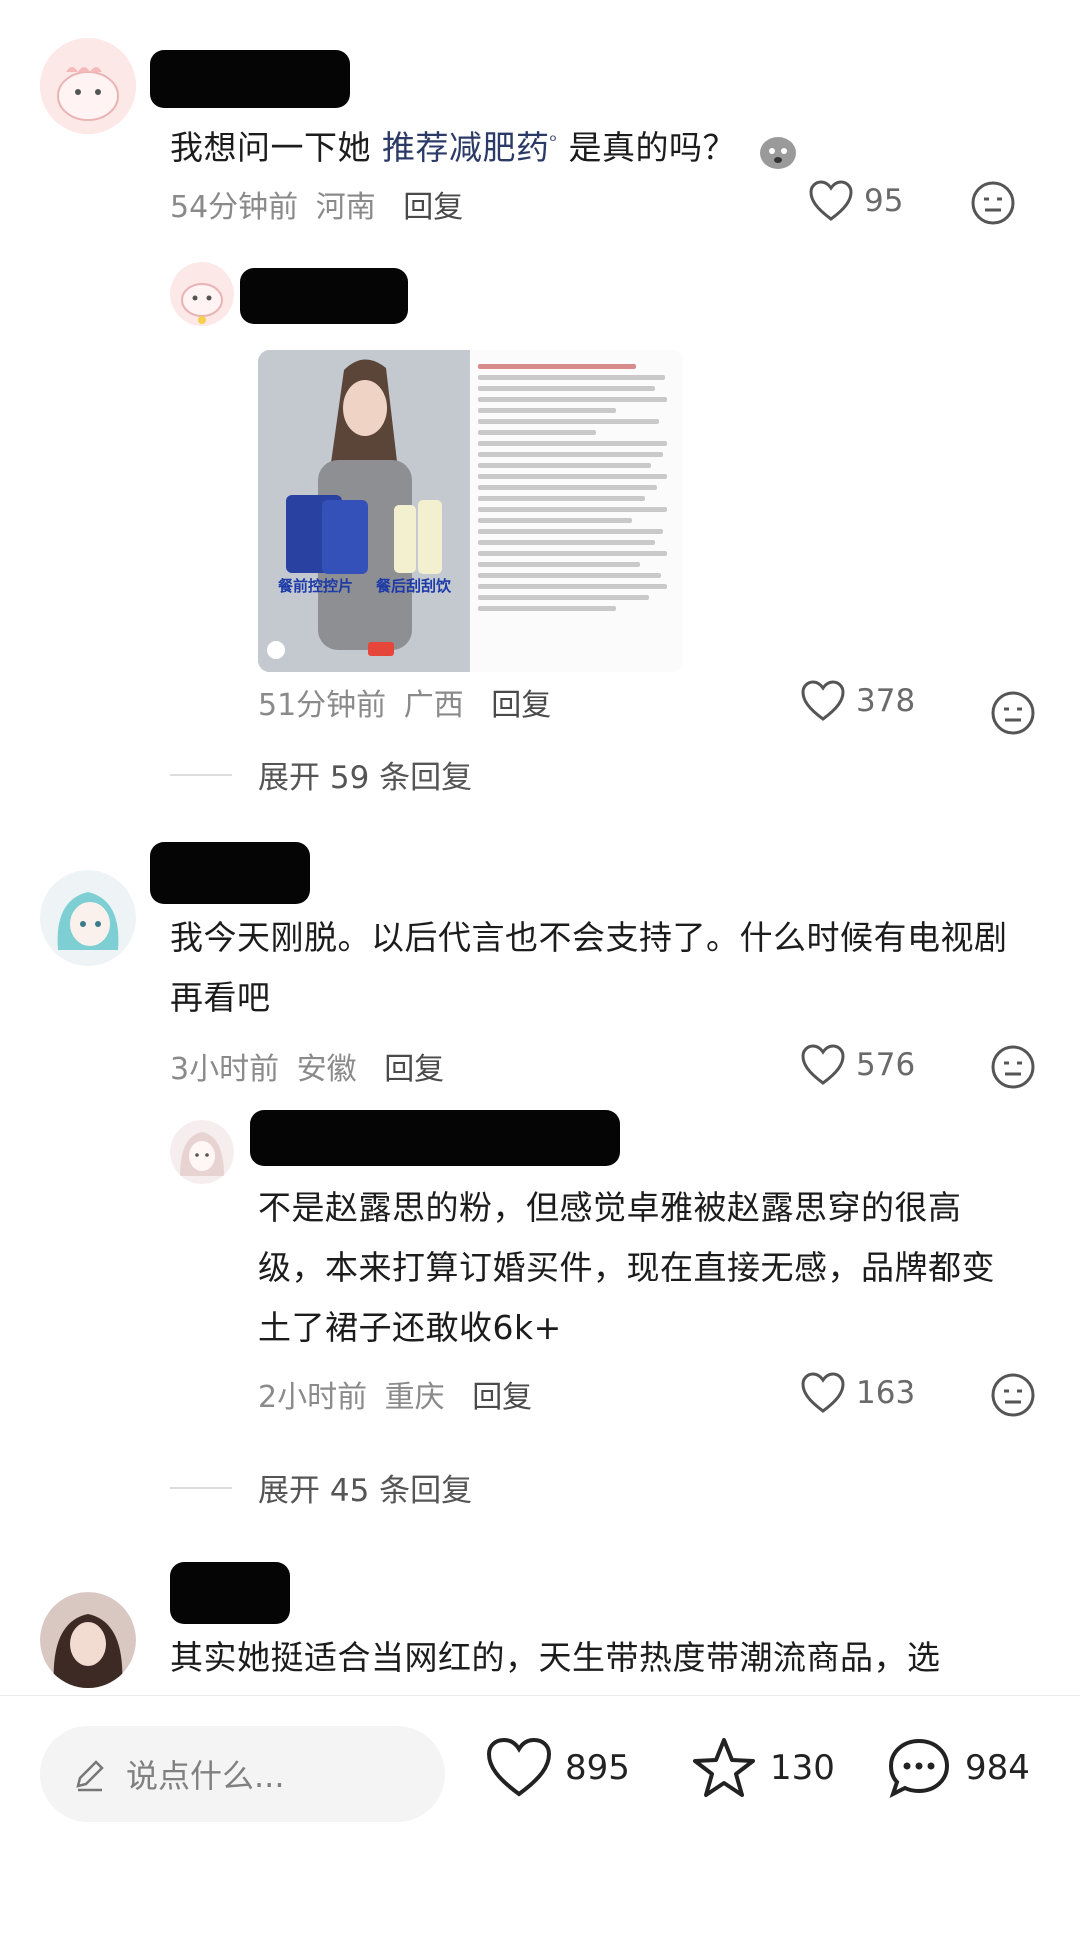 This screenshot has width=1080, height=1935. I want to click on comment-meta: 51分钟前 广西 回复, so click(404, 702).